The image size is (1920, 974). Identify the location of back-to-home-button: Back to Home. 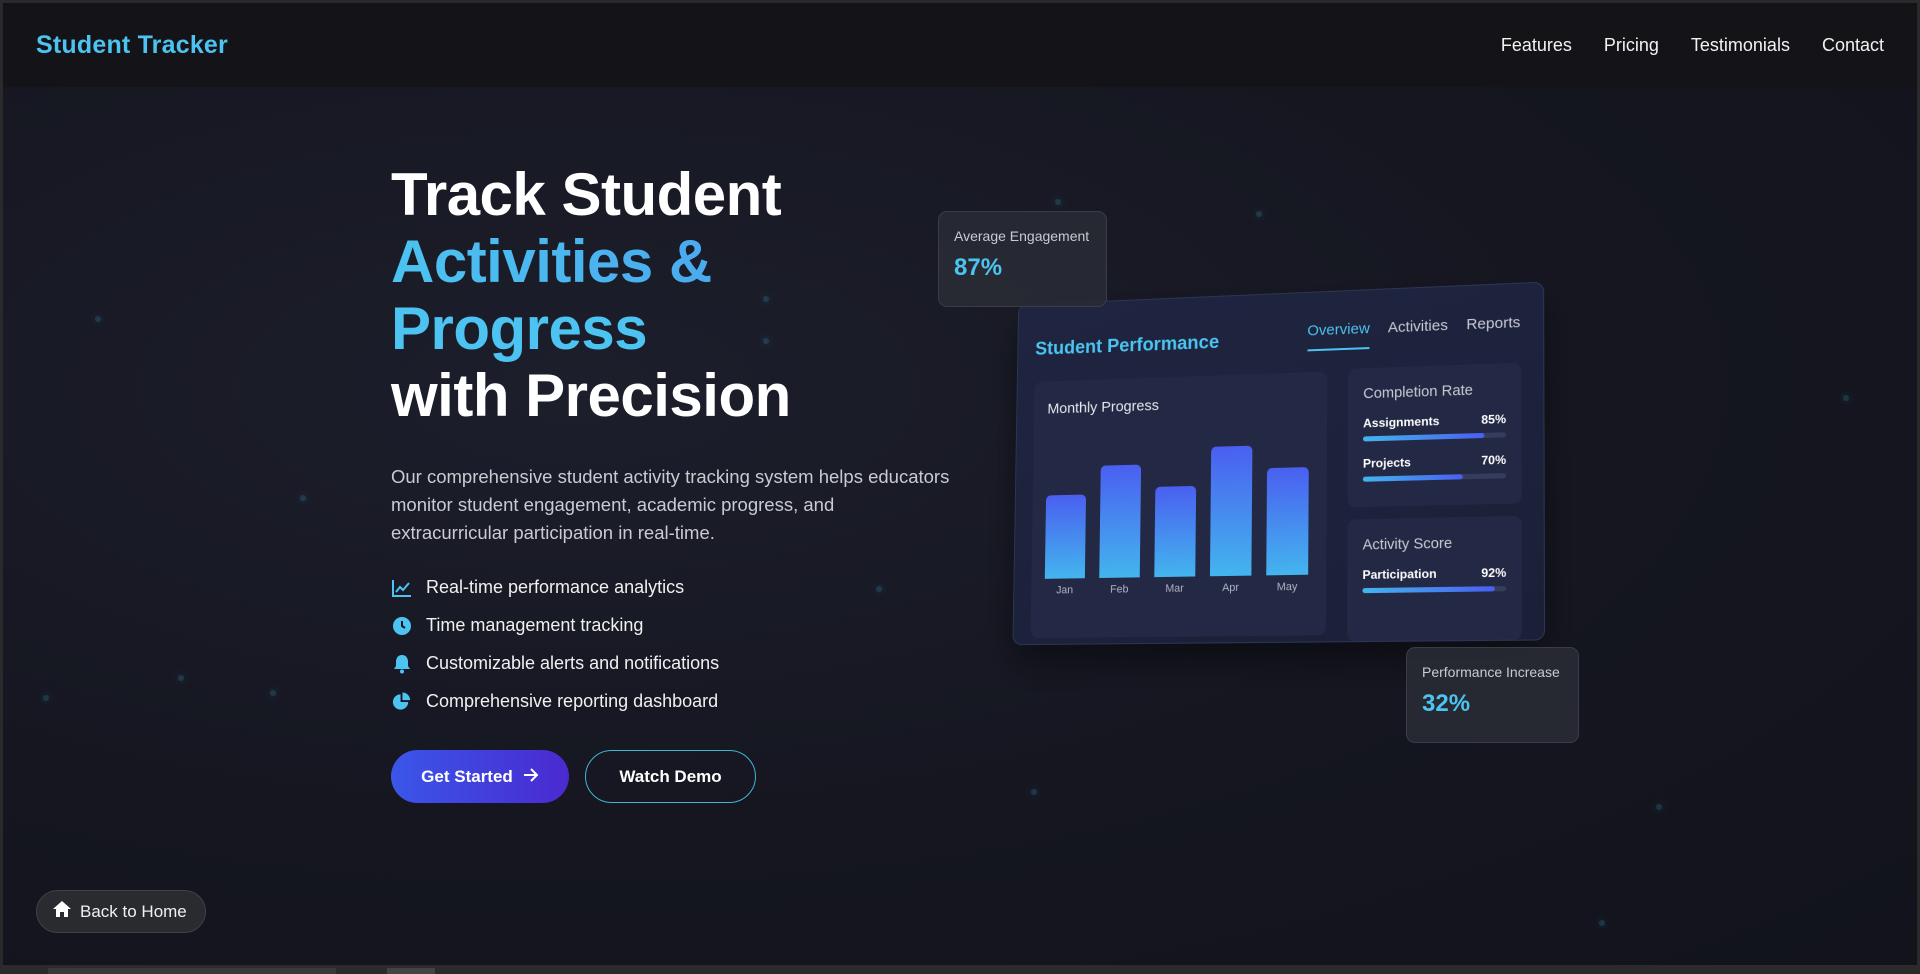
(121, 911).